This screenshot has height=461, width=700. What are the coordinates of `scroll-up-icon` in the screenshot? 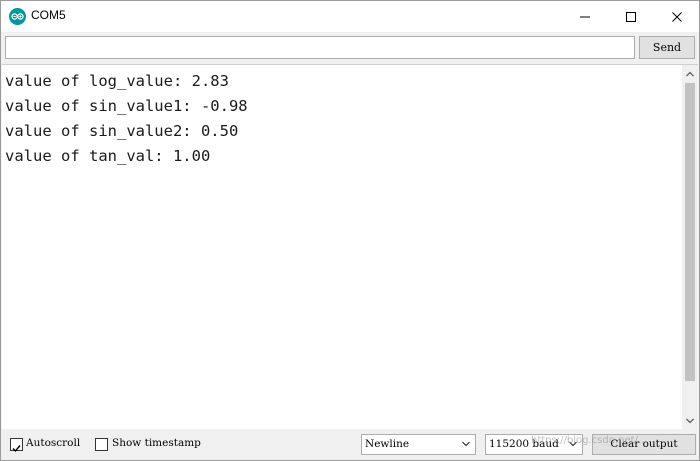 It's located at (690, 74).